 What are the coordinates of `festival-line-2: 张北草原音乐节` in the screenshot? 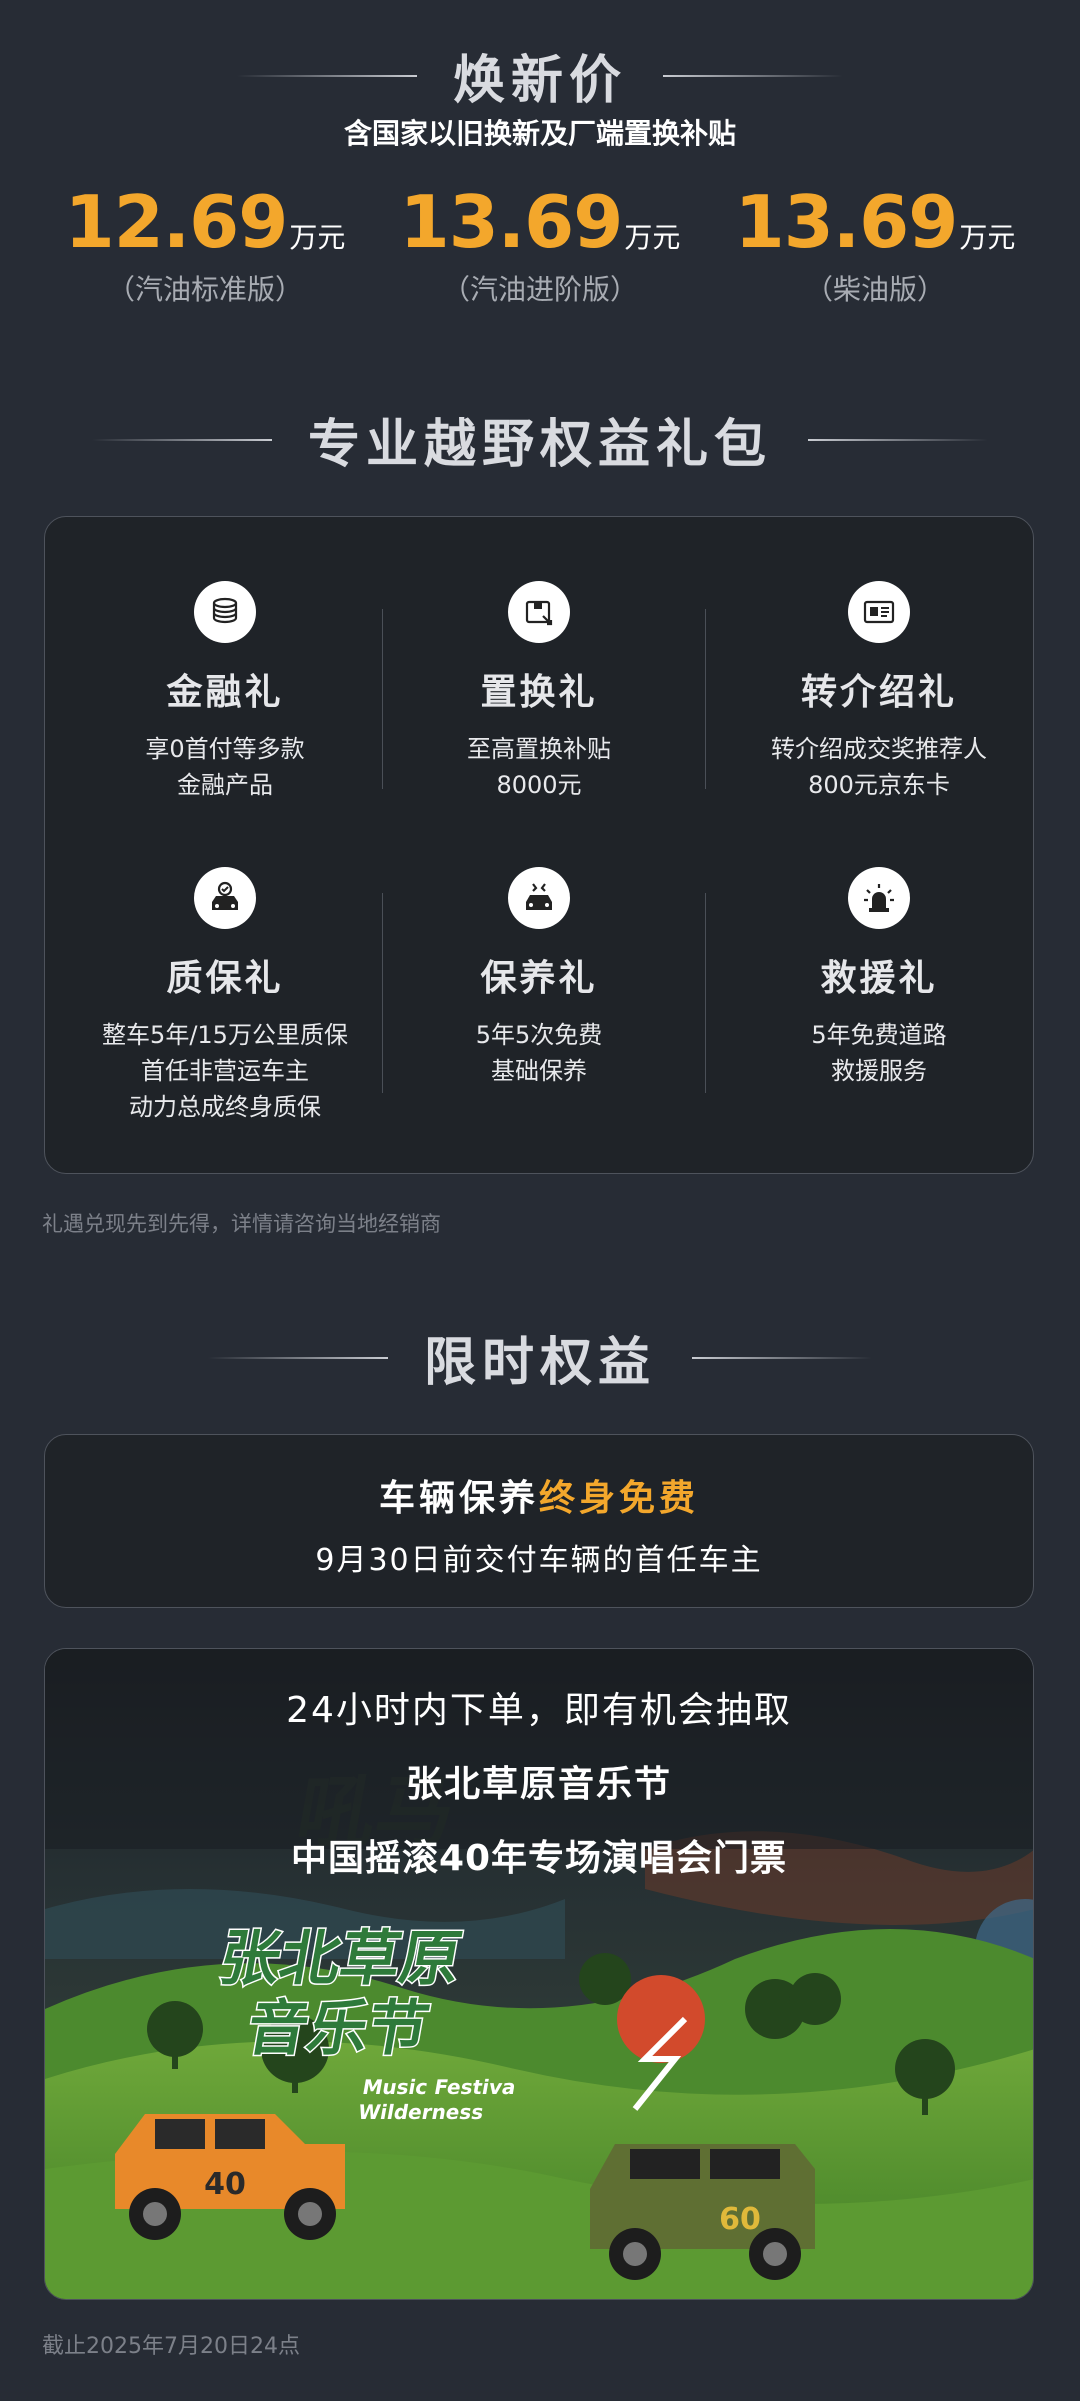 It's located at (538, 1784).